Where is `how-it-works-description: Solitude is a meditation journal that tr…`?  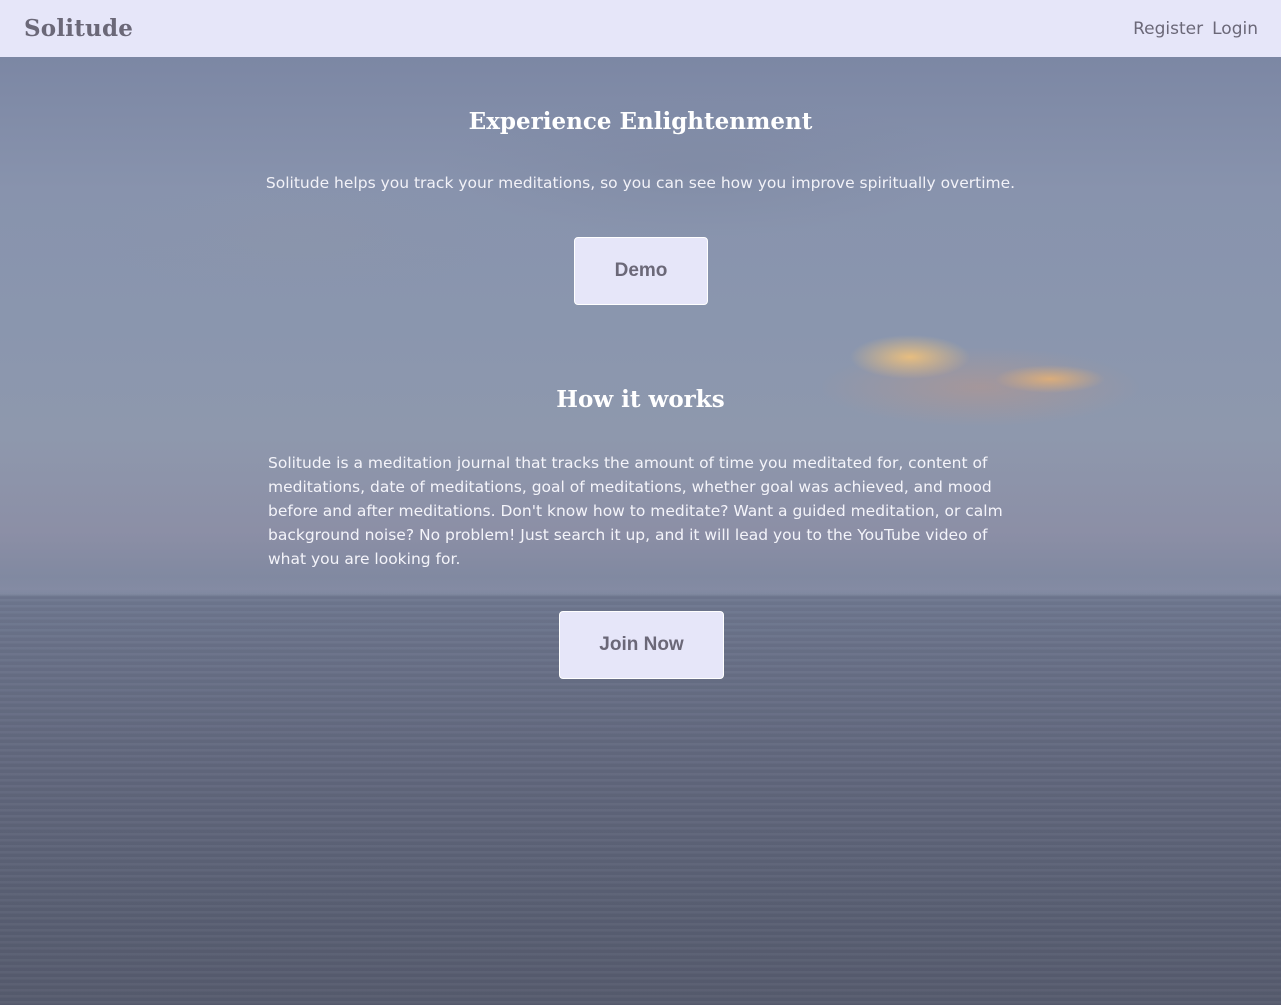 how-it-works-description: Solitude is a meditation journal that tr… is located at coordinates (635, 511).